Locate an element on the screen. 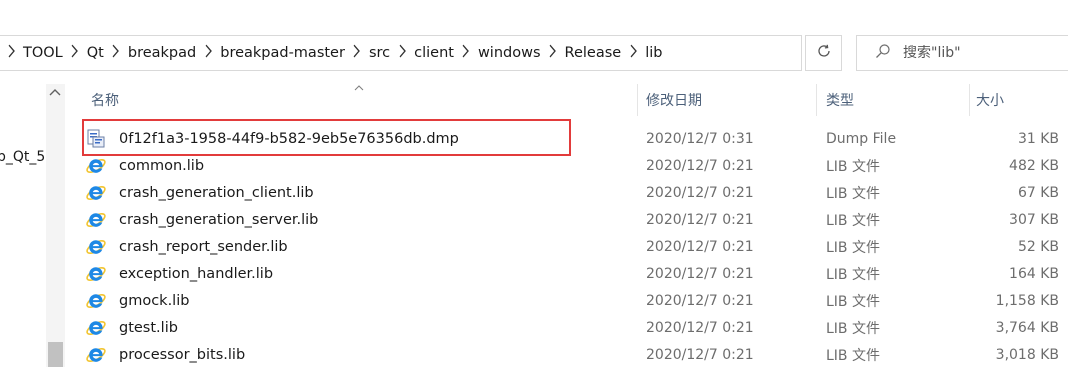  file-size: 1,158 KB is located at coordinates (1027, 300).